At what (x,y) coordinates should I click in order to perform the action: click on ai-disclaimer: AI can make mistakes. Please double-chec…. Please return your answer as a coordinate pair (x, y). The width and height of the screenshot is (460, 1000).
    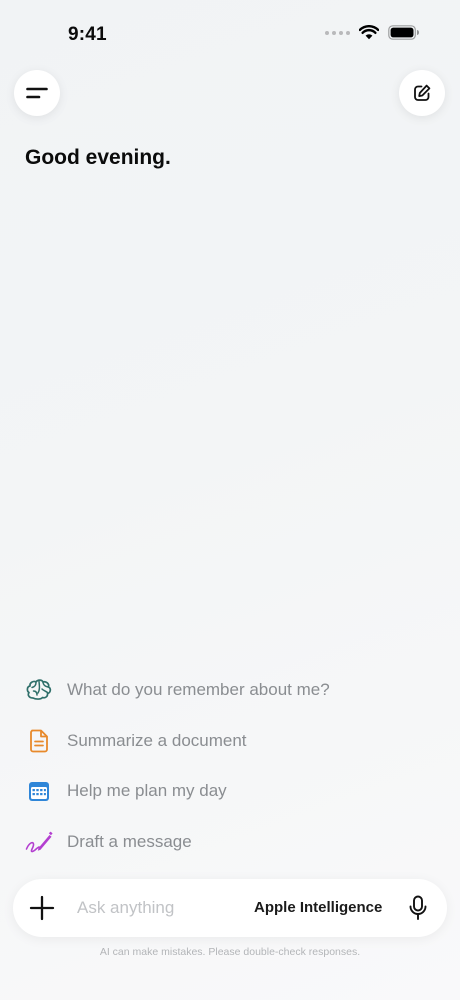
    Looking at the image, I should click on (230, 952).